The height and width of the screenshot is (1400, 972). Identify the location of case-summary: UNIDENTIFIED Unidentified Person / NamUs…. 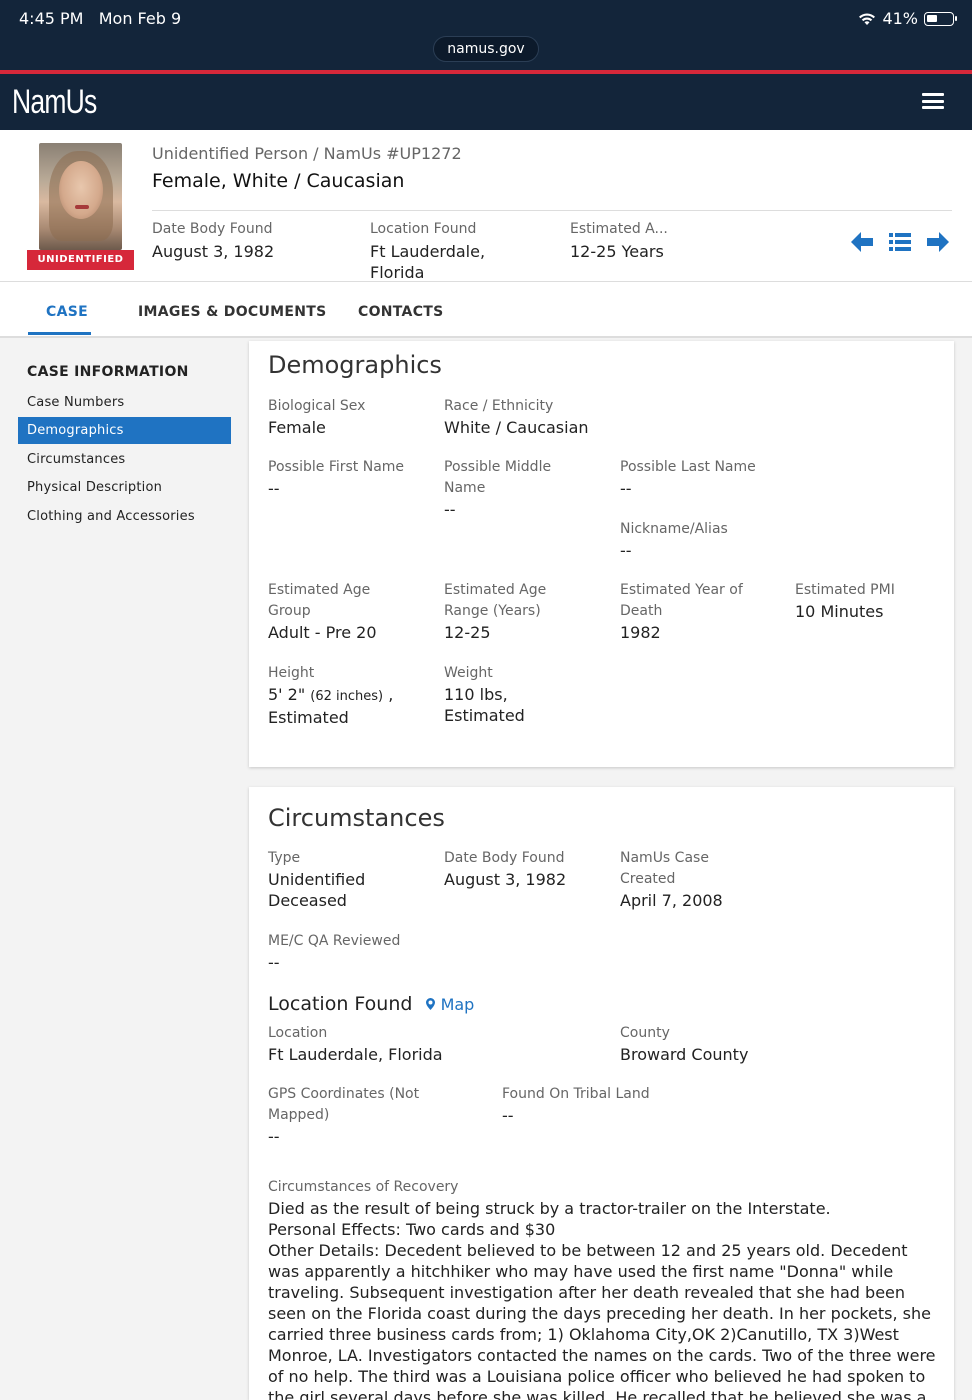
(486, 206).